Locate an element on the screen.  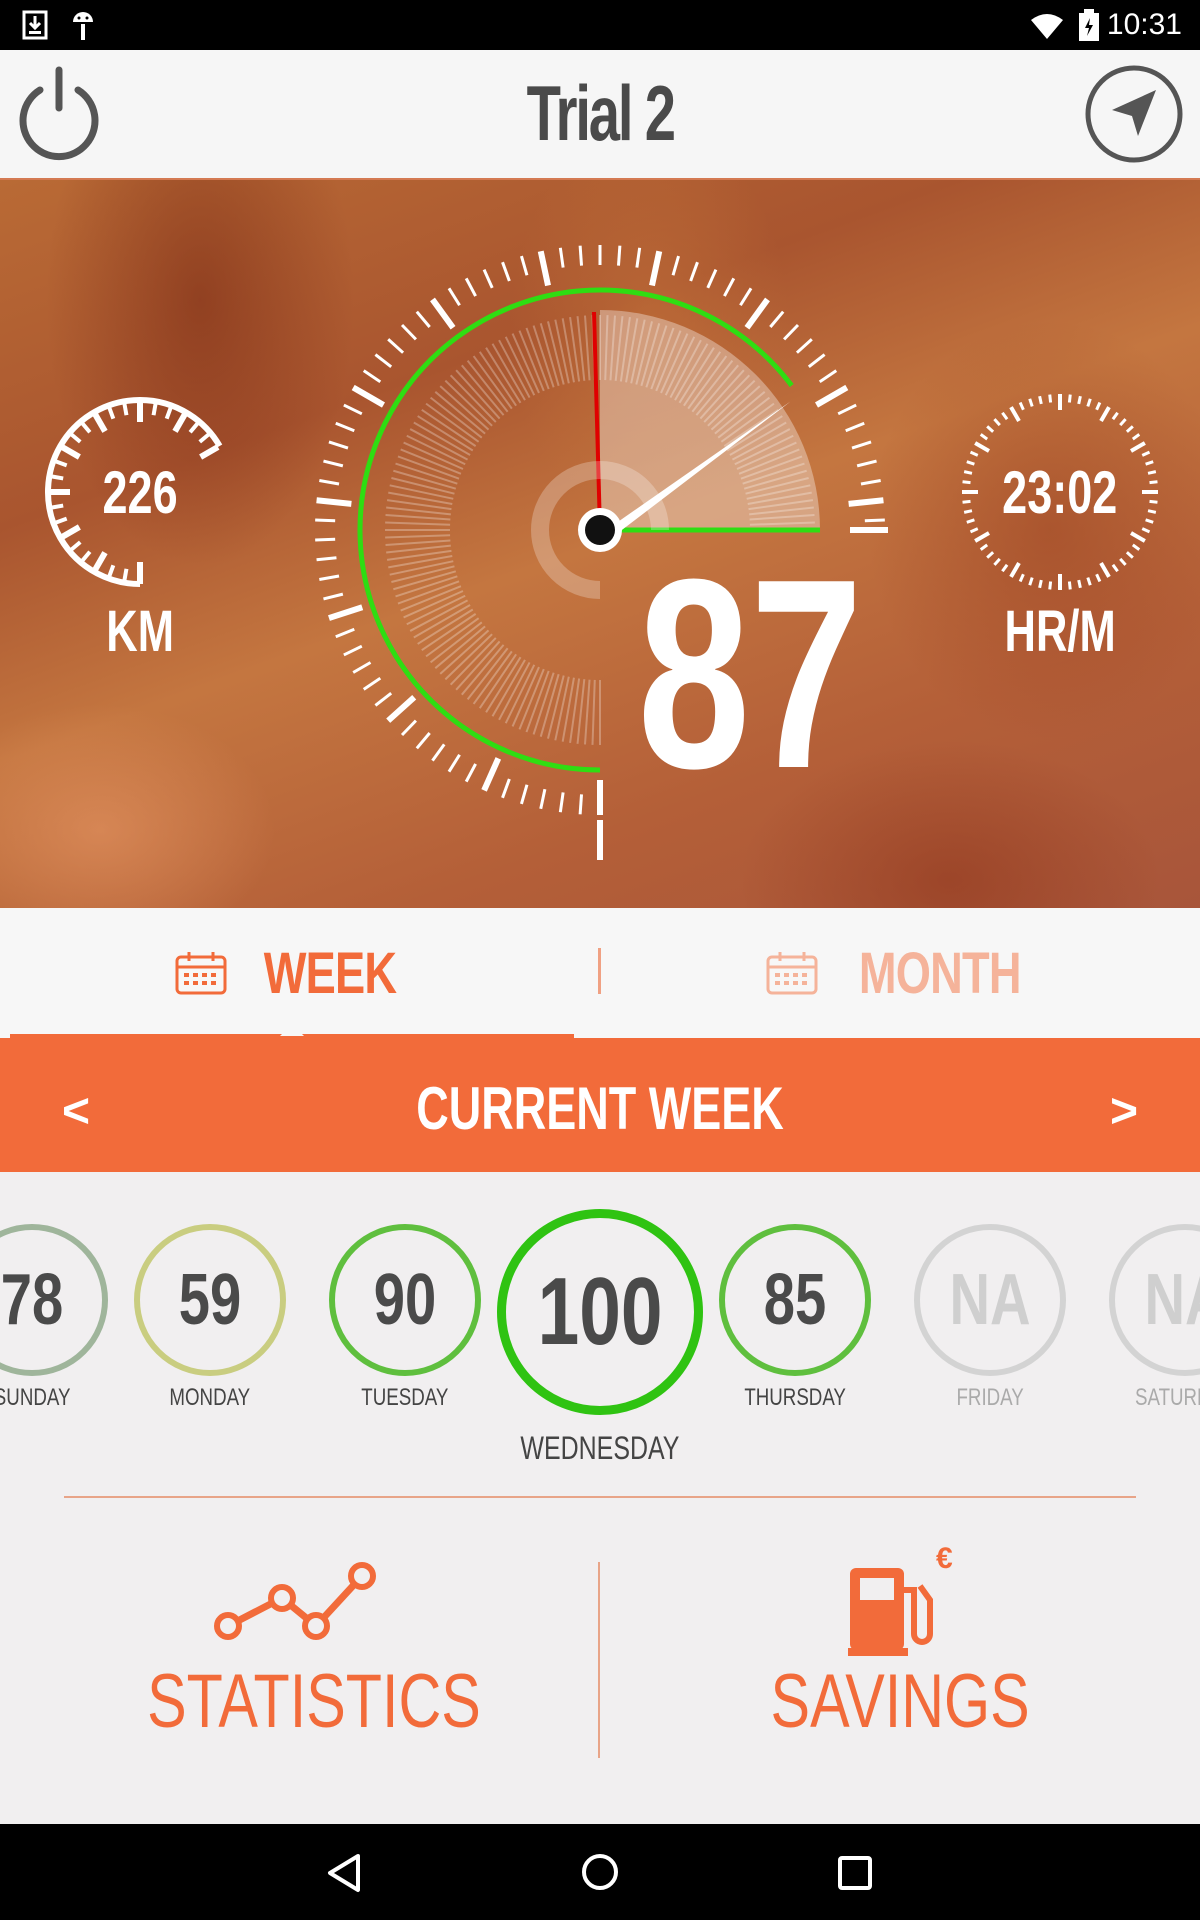
period-tabs: WEEK MONTH is located at coordinates (600, 973).